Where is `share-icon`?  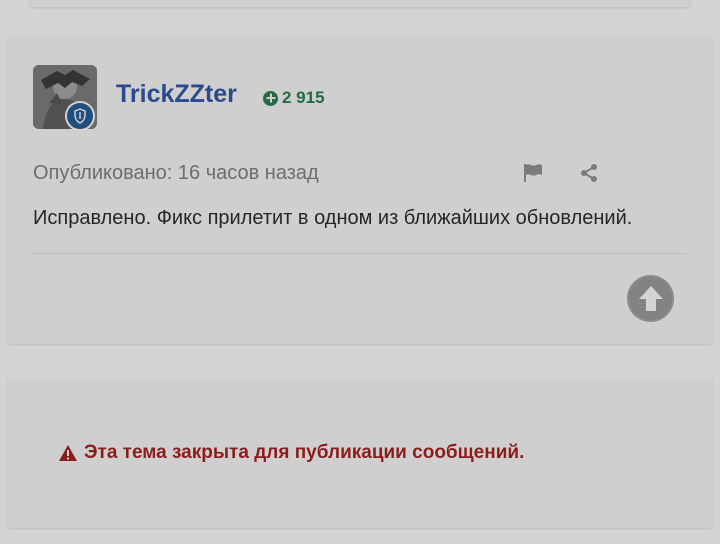
share-icon is located at coordinates (589, 173).